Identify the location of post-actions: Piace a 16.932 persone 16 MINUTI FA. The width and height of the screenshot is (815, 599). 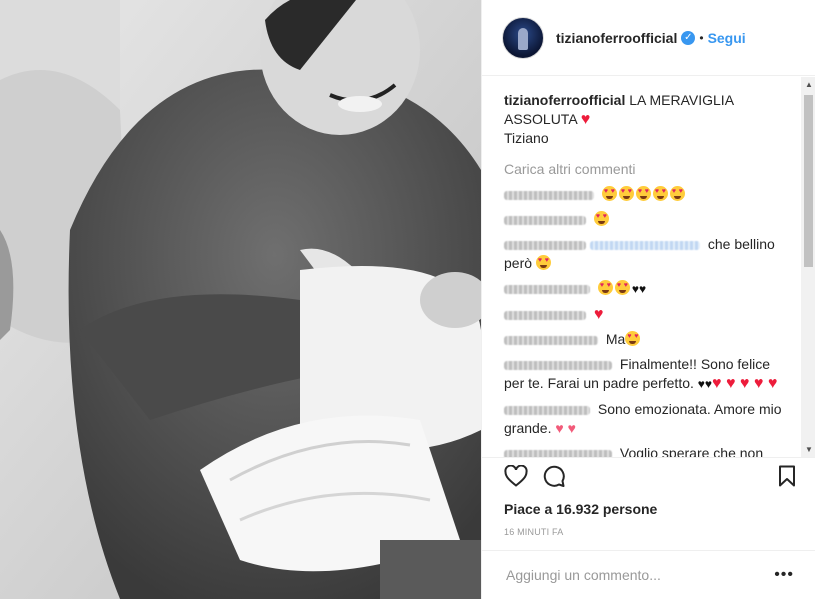
(648, 497).